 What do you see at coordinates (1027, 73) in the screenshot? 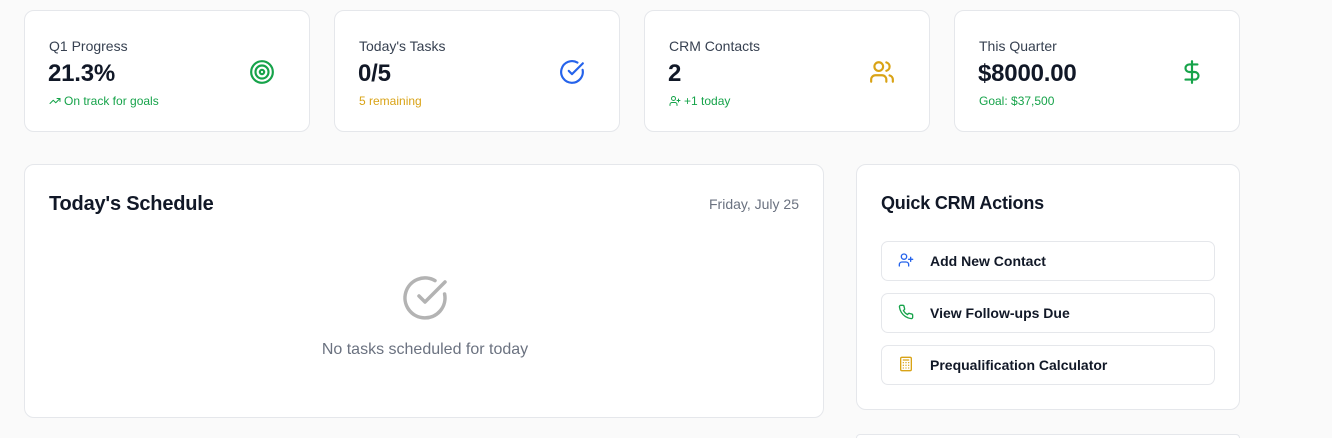
I see `stat-value: $8000.00` at bounding box center [1027, 73].